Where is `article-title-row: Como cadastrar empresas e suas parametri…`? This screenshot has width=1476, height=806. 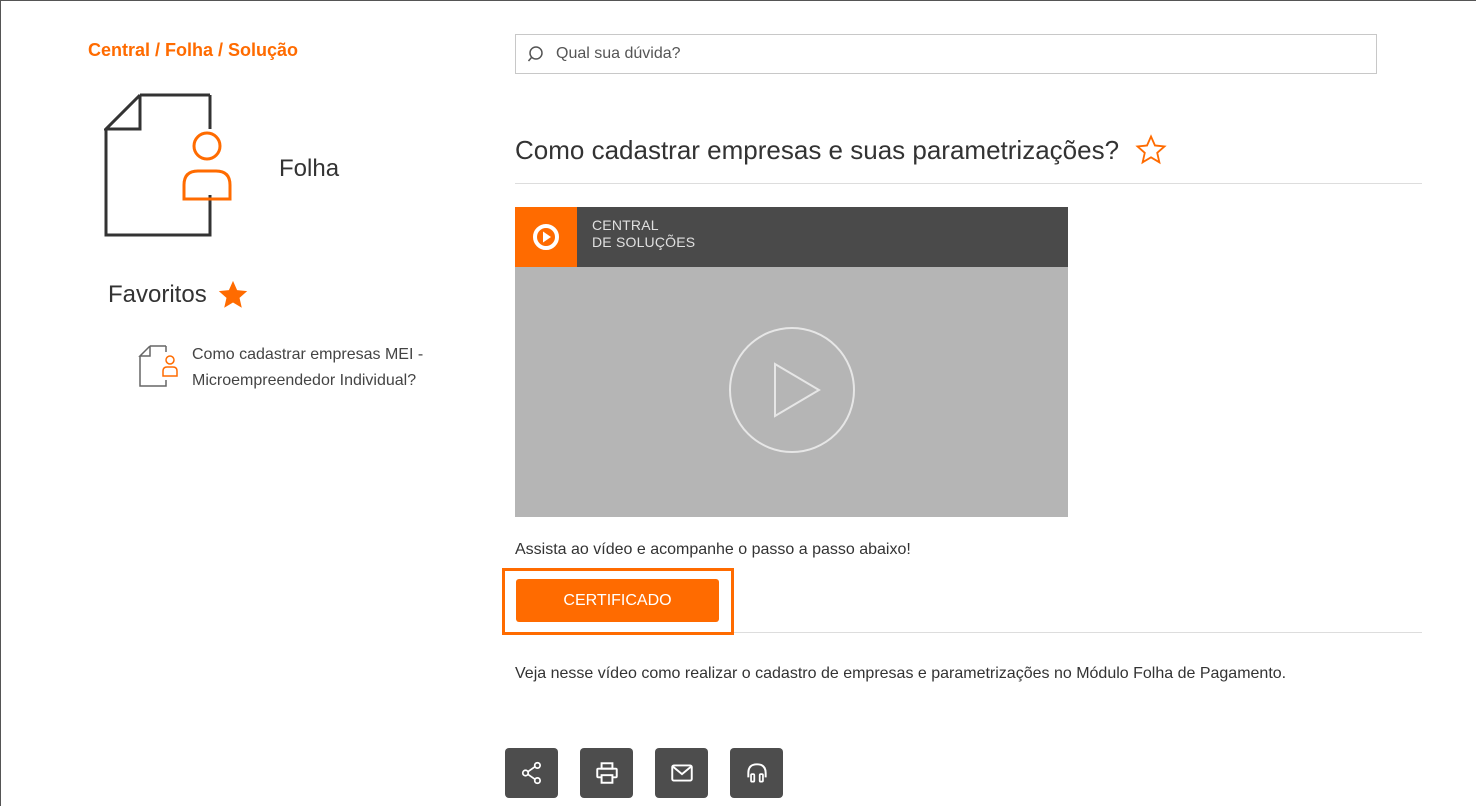 article-title-row: Como cadastrar empresas e suas parametri… is located at coordinates (842, 150).